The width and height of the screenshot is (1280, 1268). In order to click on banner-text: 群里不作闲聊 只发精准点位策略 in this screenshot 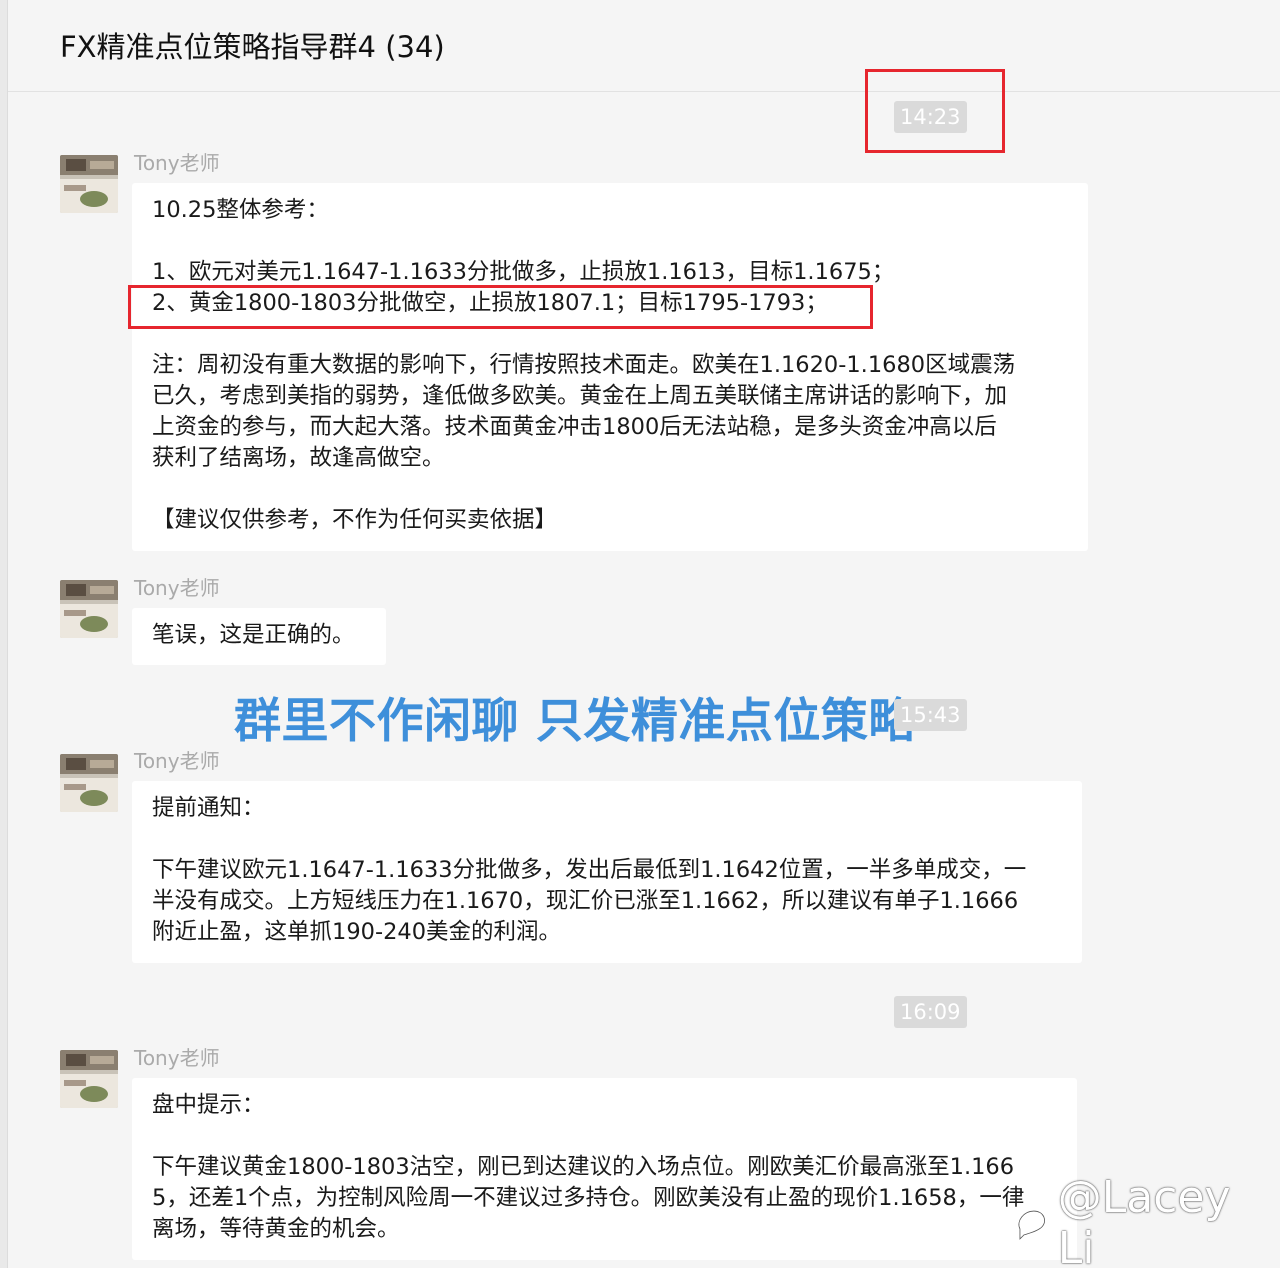, I will do `click(575, 721)`.